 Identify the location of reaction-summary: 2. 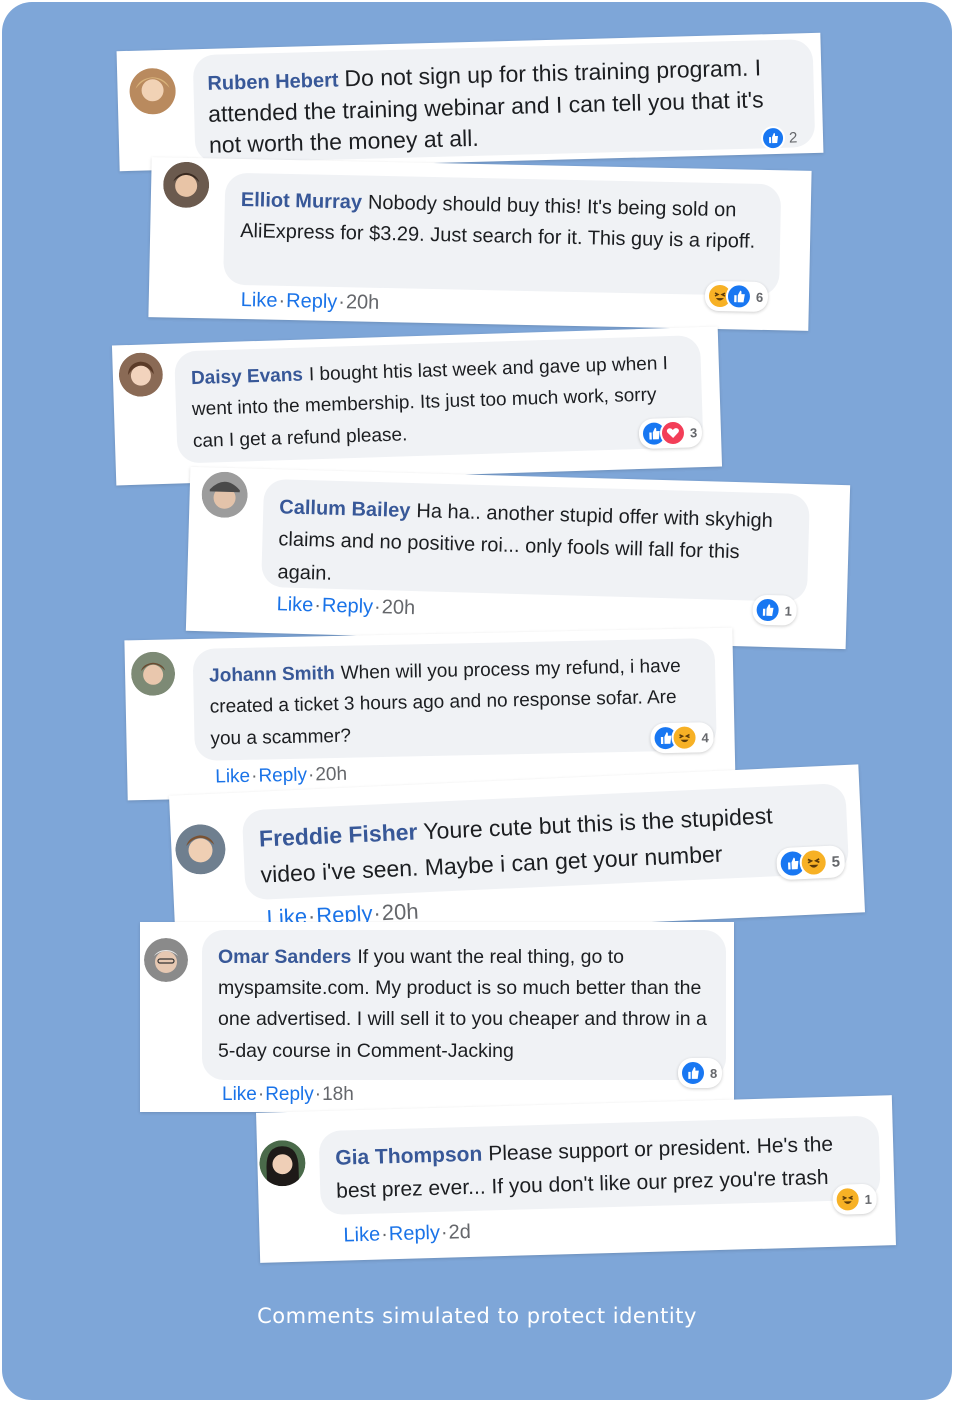
(781, 137).